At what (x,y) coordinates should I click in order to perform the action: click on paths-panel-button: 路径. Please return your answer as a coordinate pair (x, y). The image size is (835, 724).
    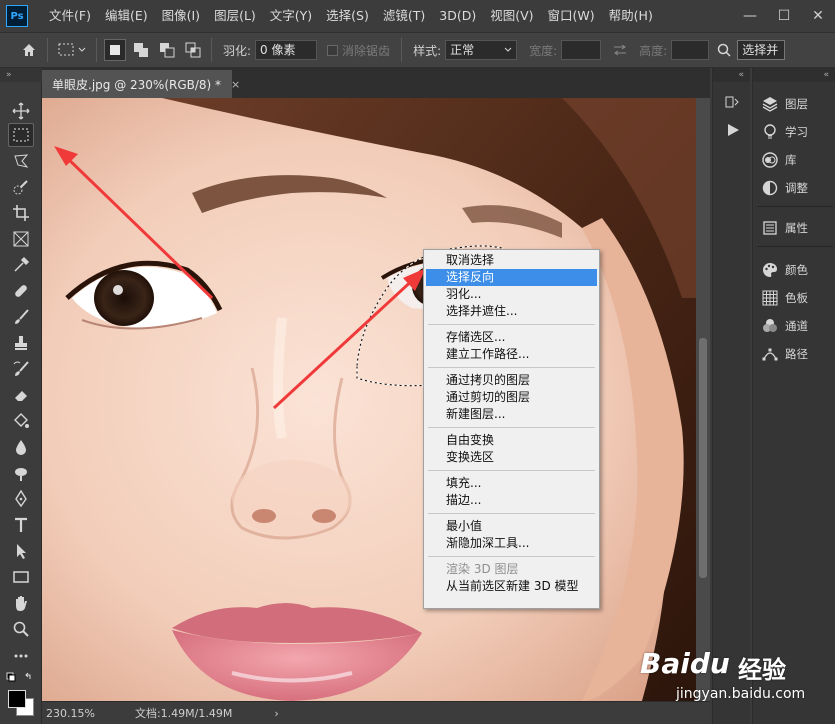
    Looking at the image, I should click on (797, 354).